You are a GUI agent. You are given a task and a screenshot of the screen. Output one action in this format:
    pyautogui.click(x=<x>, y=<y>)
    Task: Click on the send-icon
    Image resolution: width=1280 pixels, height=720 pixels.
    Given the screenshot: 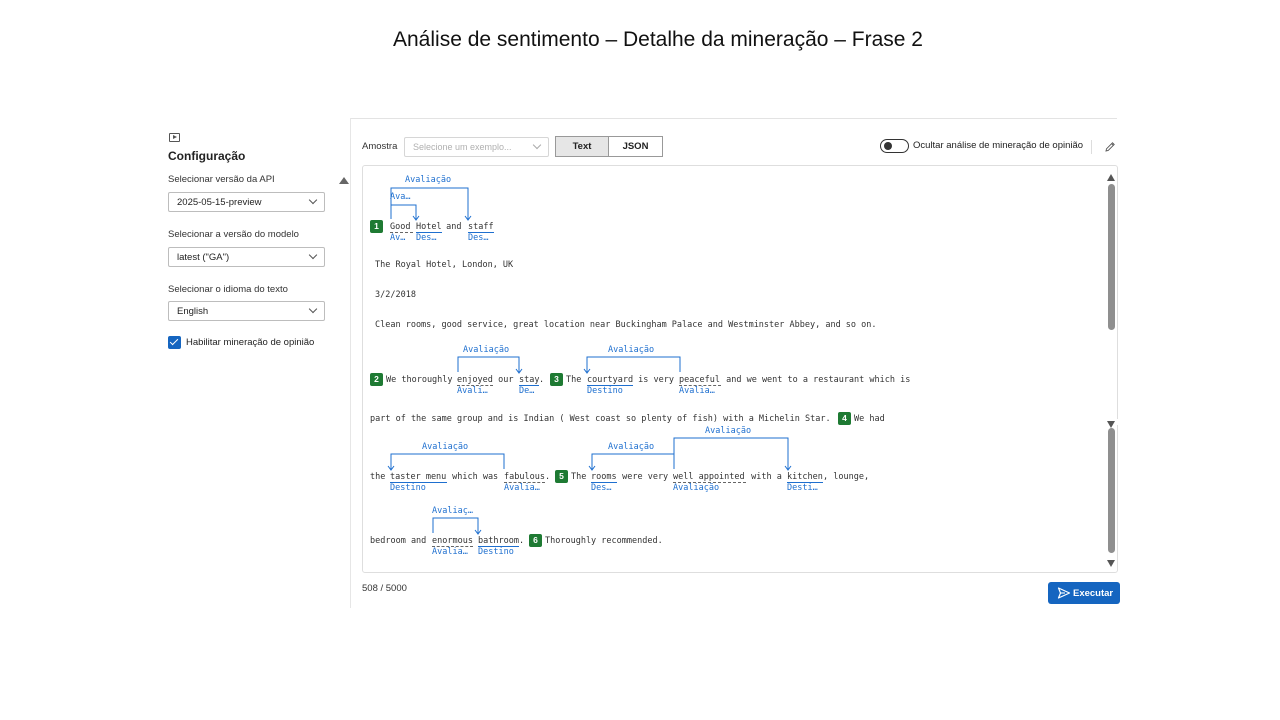 What is the action you would take?
    pyautogui.click(x=1064, y=593)
    